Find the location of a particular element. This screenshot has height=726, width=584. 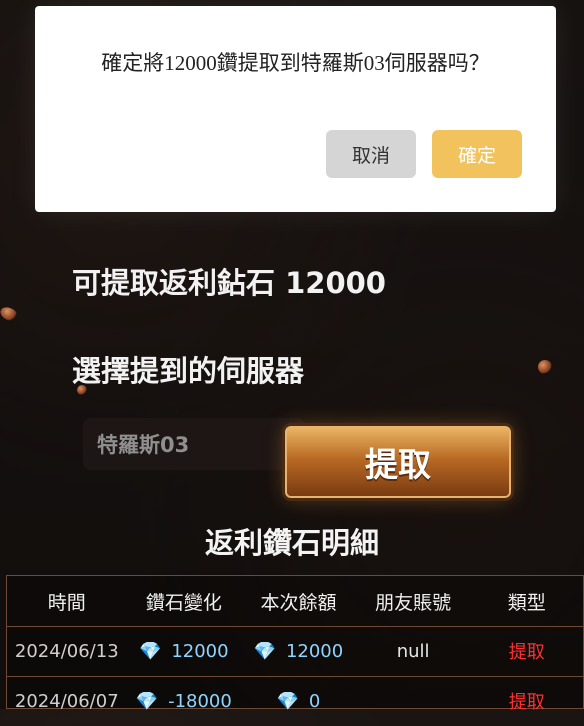

row-diamond-change: 💎 12000 is located at coordinates (184, 651).